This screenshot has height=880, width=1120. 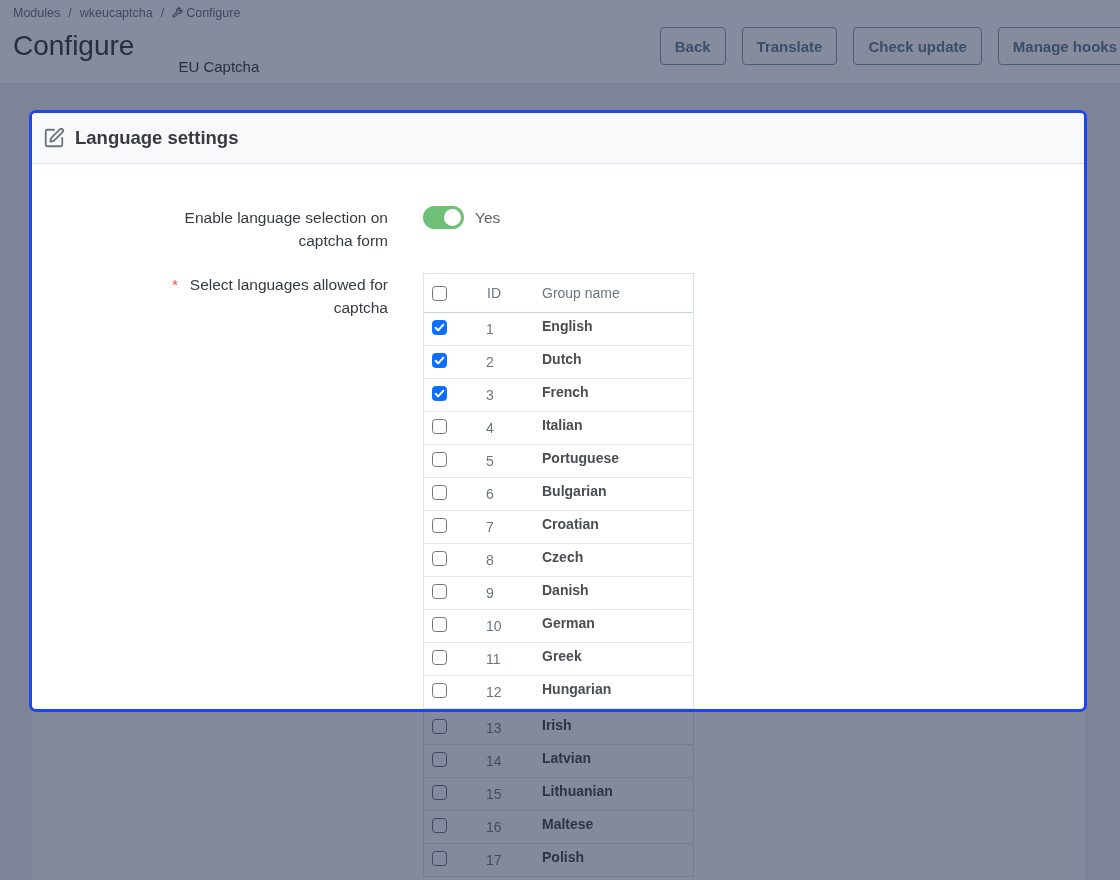 I want to click on id-cell: 3, so click(x=490, y=395).